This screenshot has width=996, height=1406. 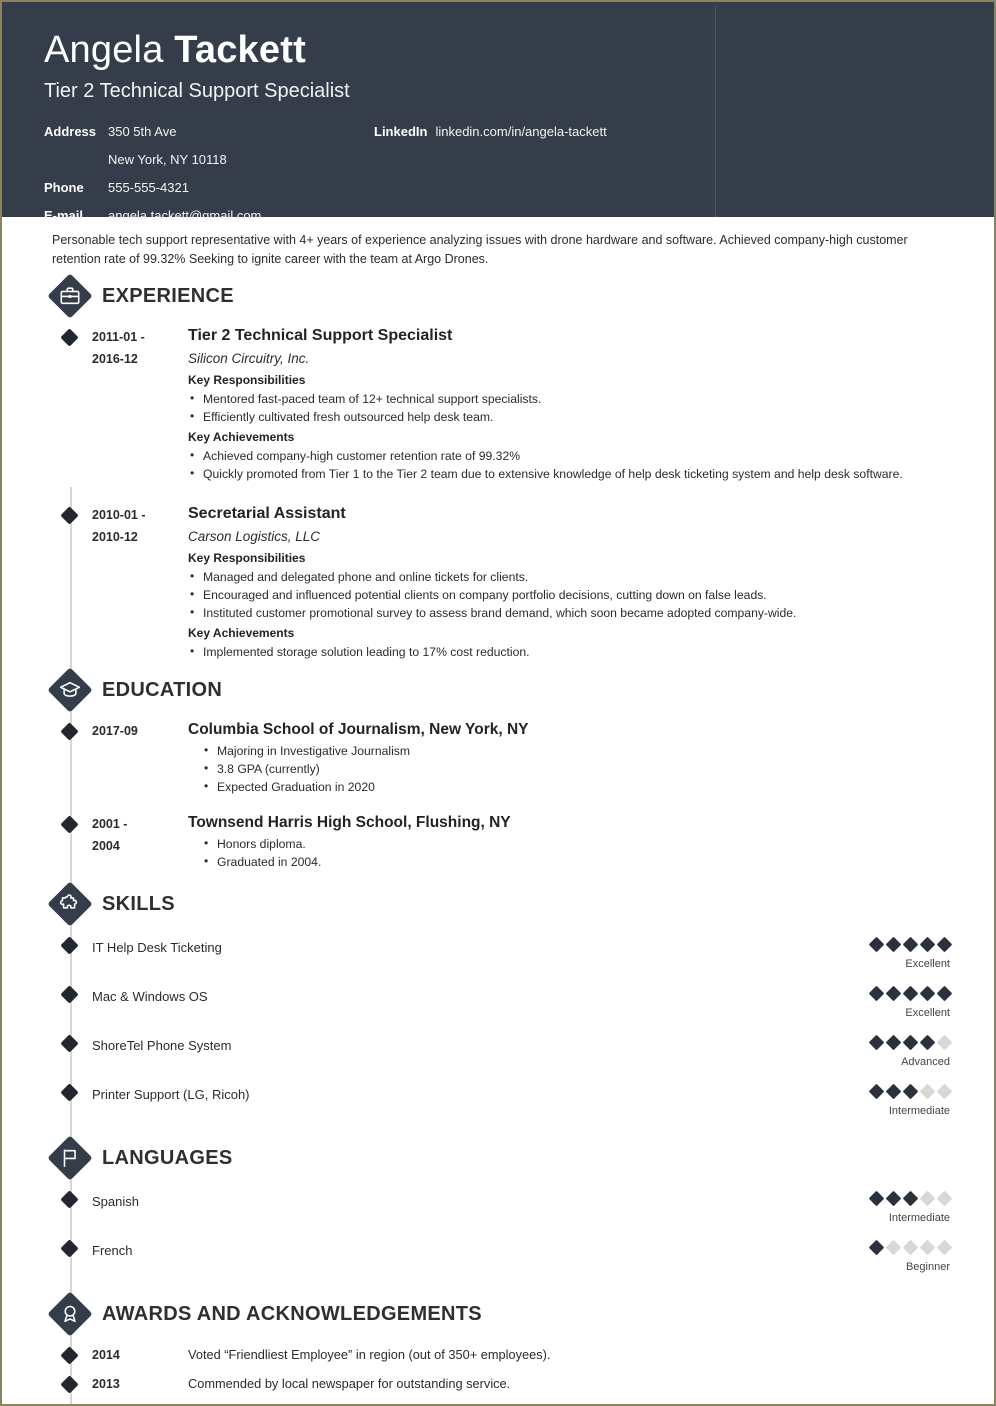 What do you see at coordinates (119, 515) in the screenshot?
I see `experience-date-start: 2010-01 -` at bounding box center [119, 515].